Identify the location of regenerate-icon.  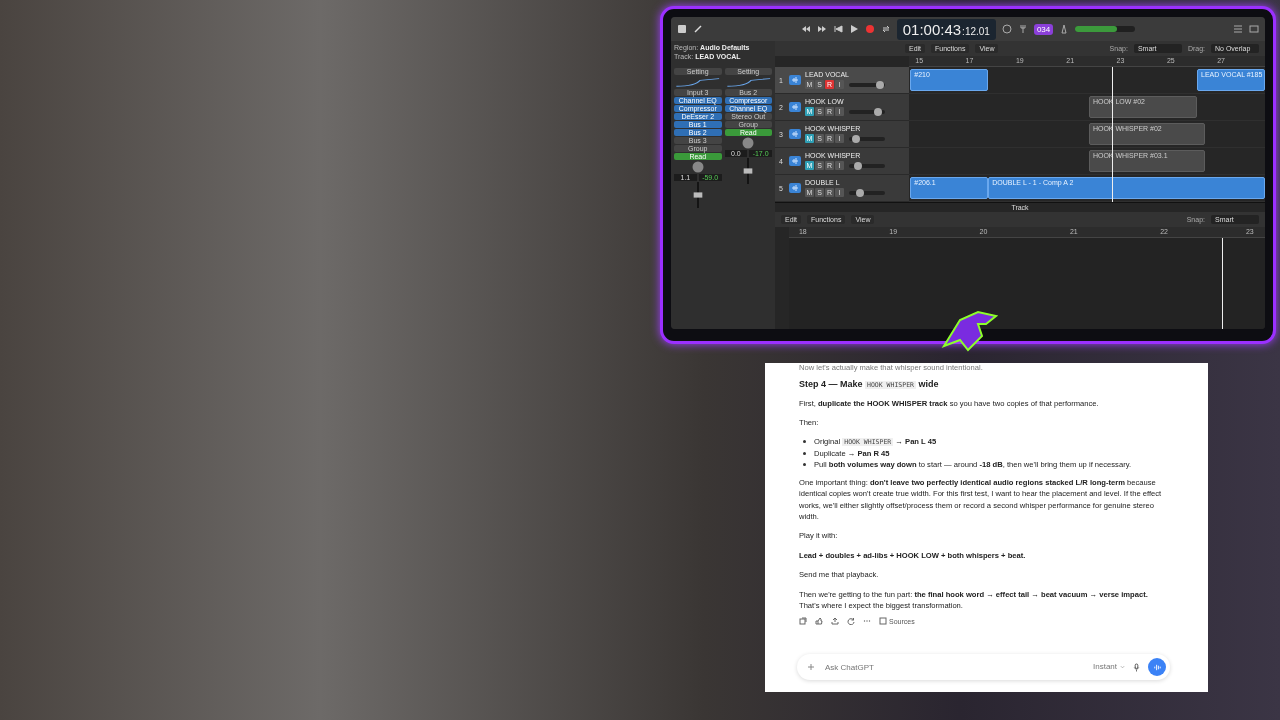
(851, 621).